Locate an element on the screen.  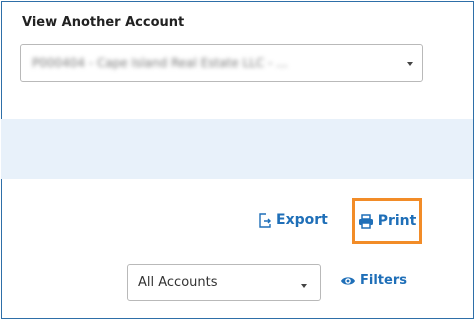
accounts-filter-select: All Accounts is located at coordinates (224, 282).